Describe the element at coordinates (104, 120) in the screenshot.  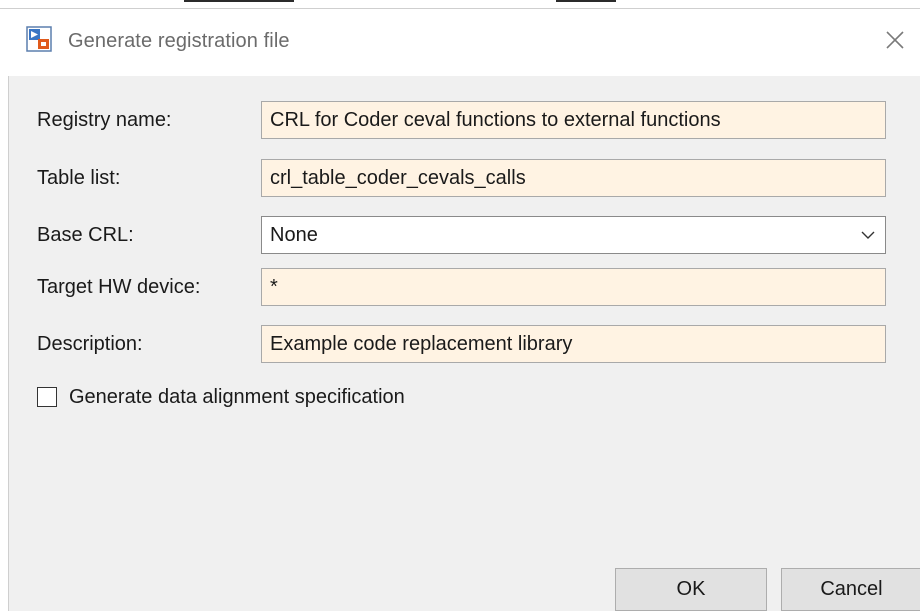
I see `registry-name-label: Registry name:` at that location.